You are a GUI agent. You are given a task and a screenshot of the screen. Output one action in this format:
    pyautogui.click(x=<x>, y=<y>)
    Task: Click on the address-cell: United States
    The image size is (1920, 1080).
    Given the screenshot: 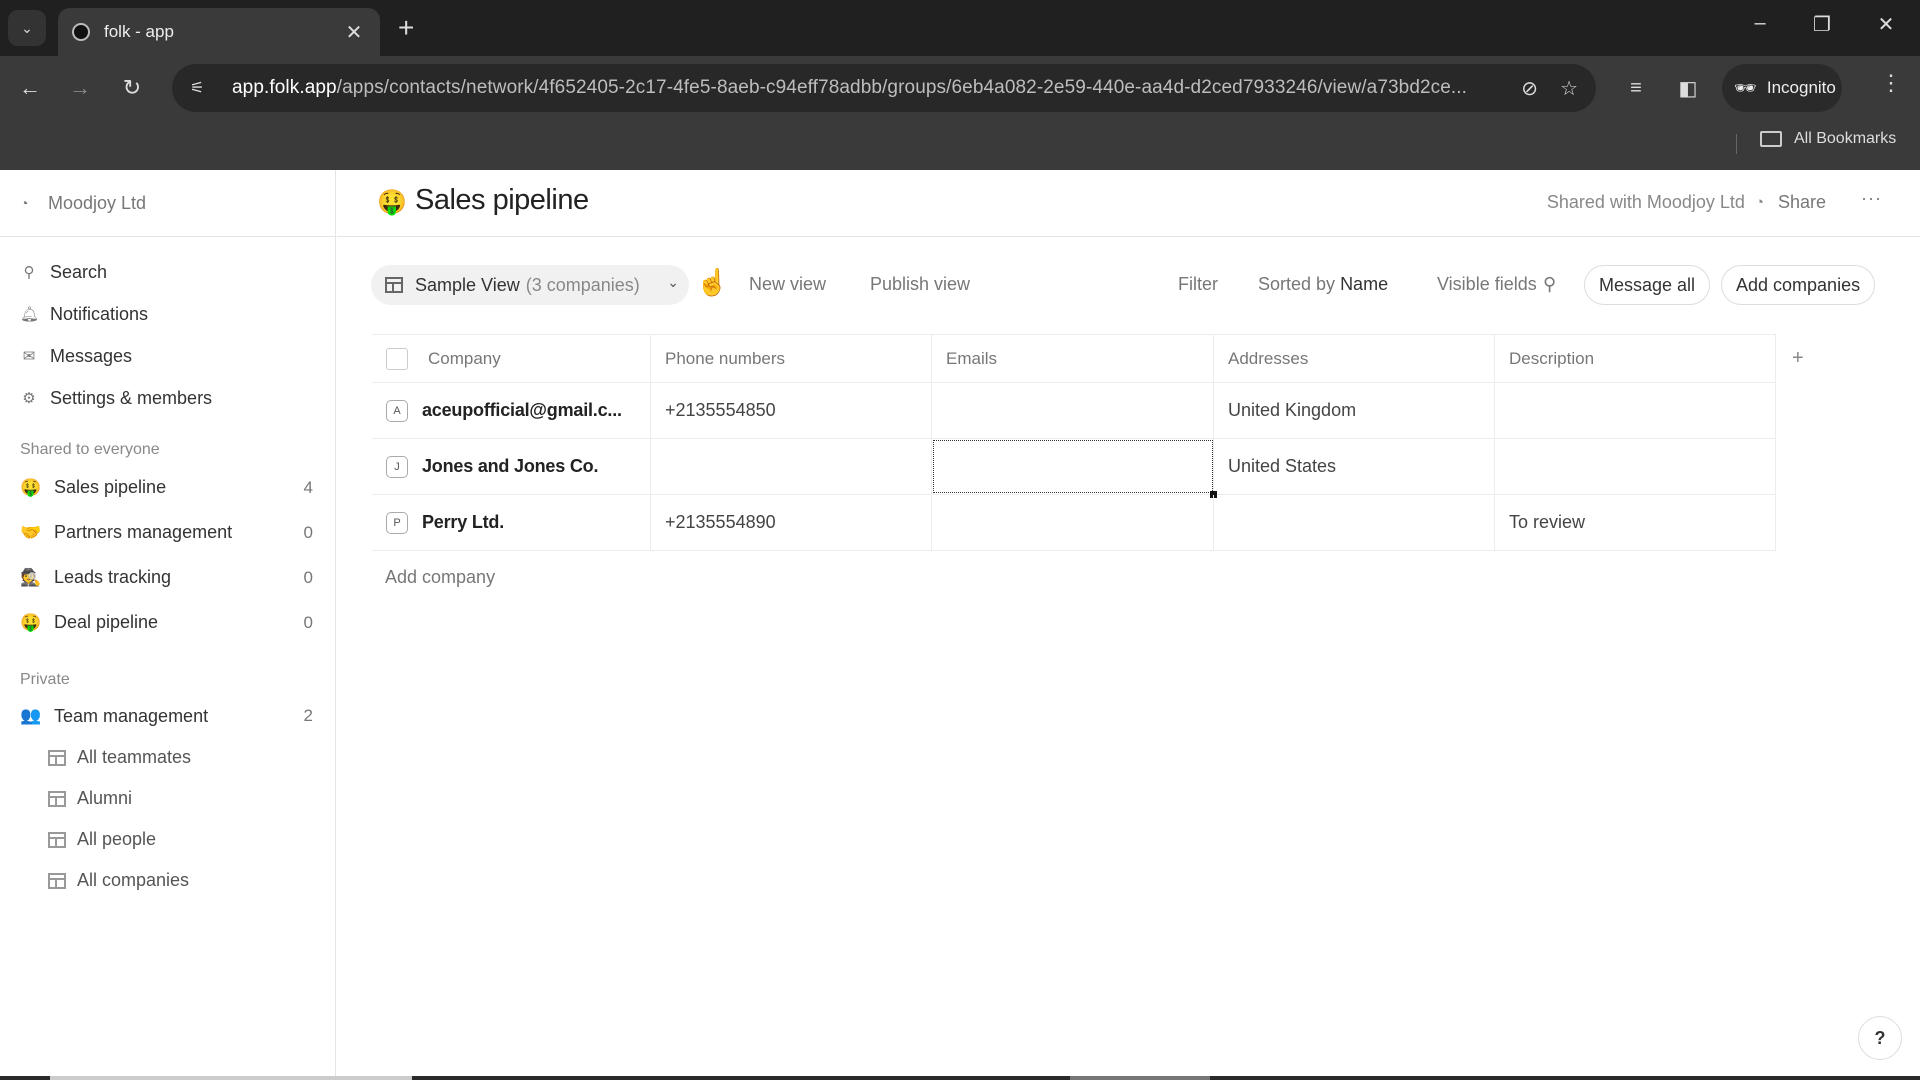 What is the action you would take?
    pyautogui.click(x=1354, y=466)
    